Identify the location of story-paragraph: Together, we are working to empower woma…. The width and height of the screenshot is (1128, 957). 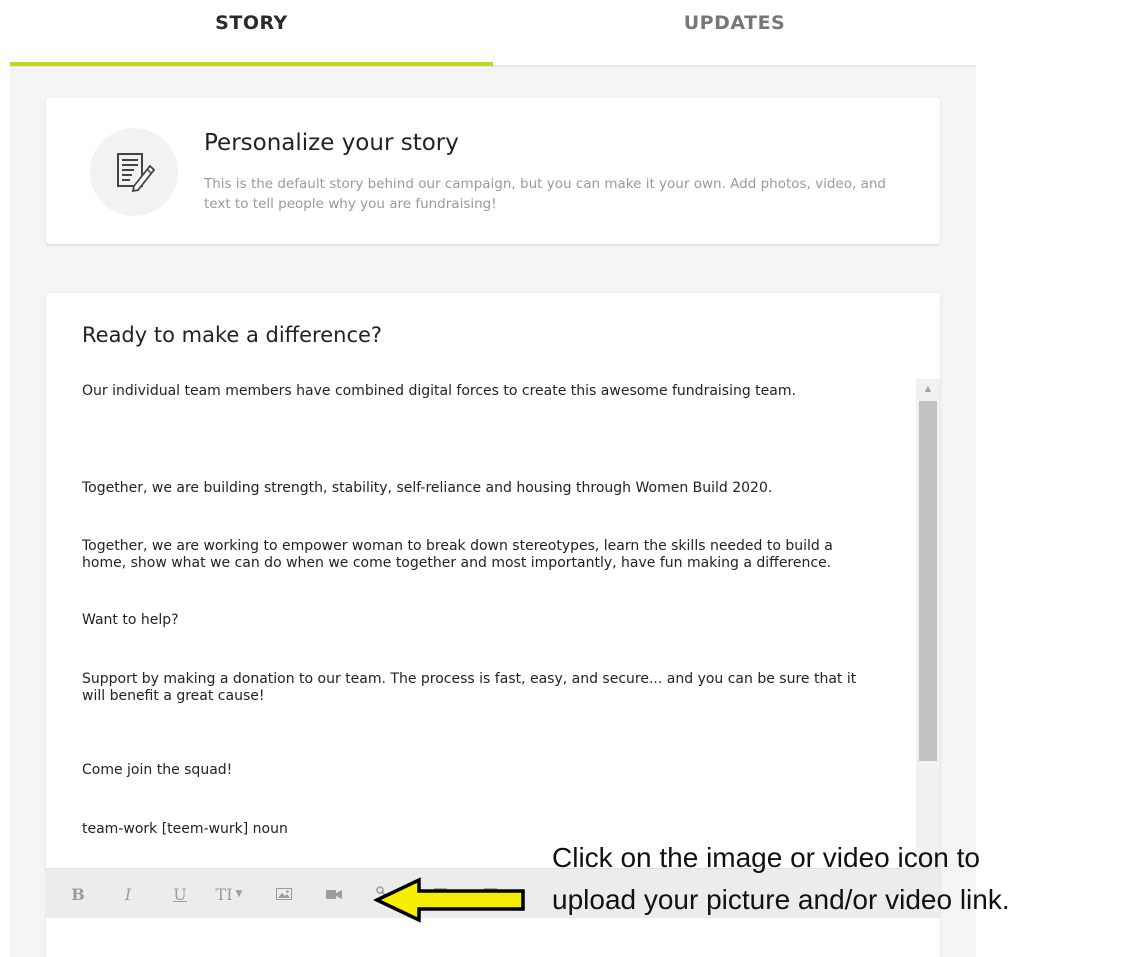
(457, 554).